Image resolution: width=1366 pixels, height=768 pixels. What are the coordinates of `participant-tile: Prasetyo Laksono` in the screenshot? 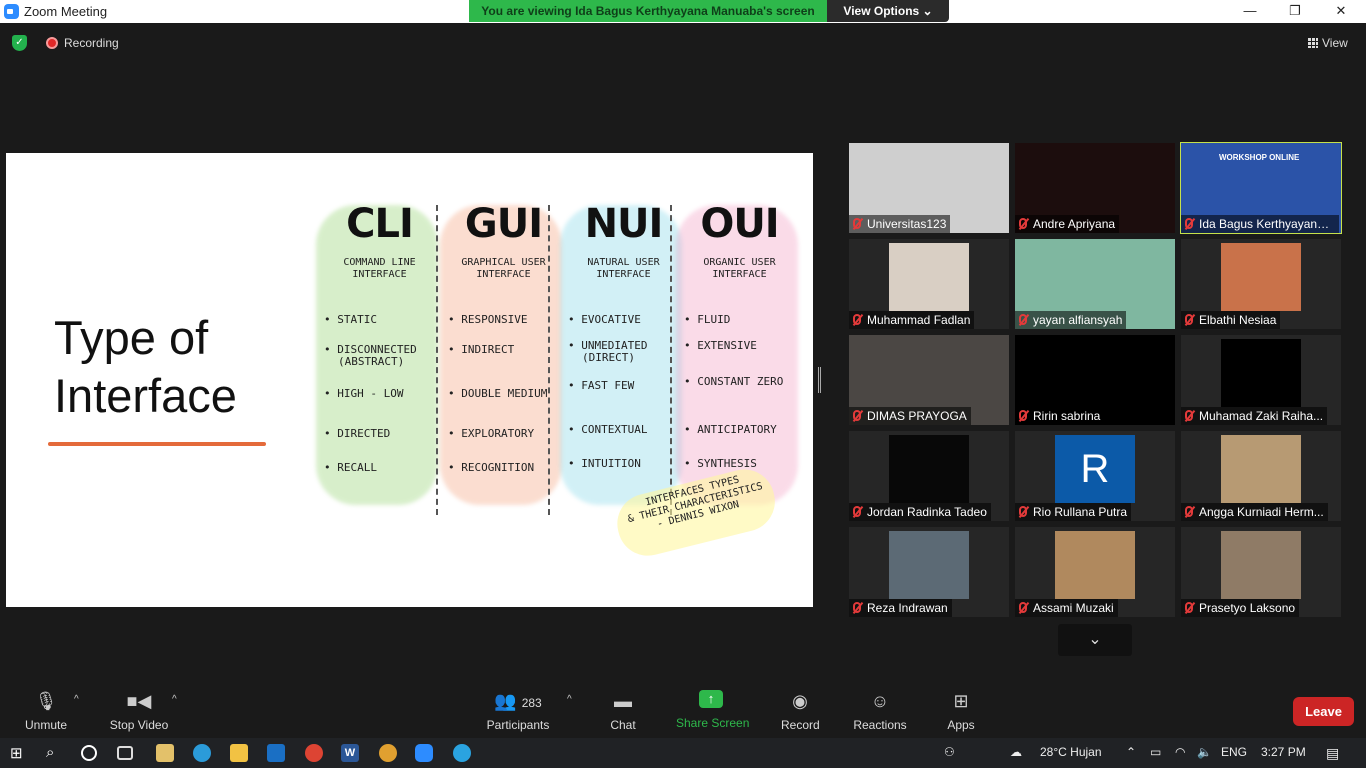 It's located at (1261, 572).